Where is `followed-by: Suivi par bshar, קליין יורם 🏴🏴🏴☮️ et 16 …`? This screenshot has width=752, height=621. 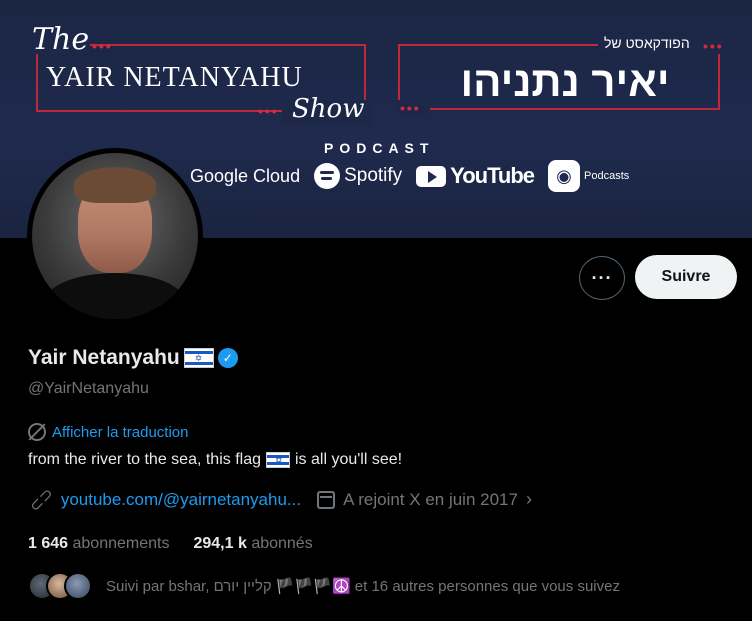 followed-by: Suivi par bshar, קליין יורם 🏴🏴🏴☮️ et 16 … is located at coordinates (324, 586).